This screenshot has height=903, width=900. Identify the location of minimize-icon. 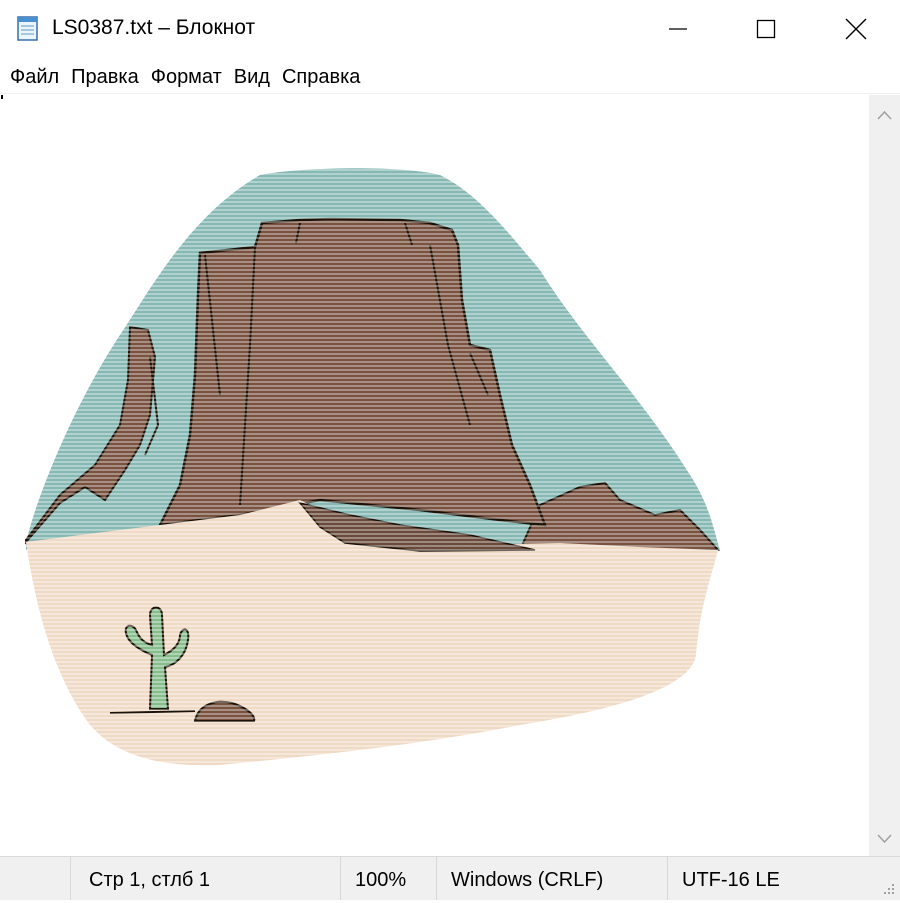
(678, 29).